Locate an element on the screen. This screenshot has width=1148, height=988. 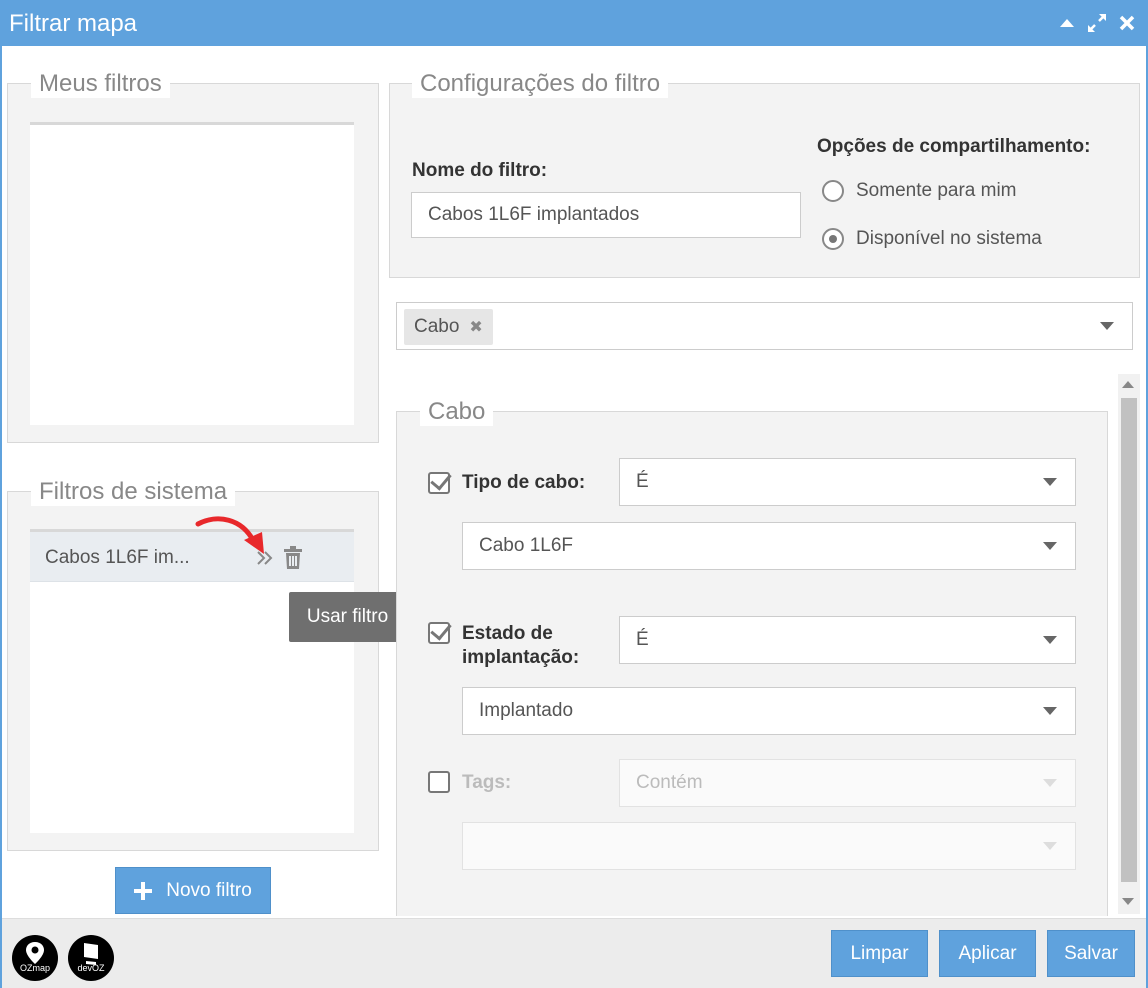
sharing-option-me-label: Somente para mim is located at coordinates (936, 190).